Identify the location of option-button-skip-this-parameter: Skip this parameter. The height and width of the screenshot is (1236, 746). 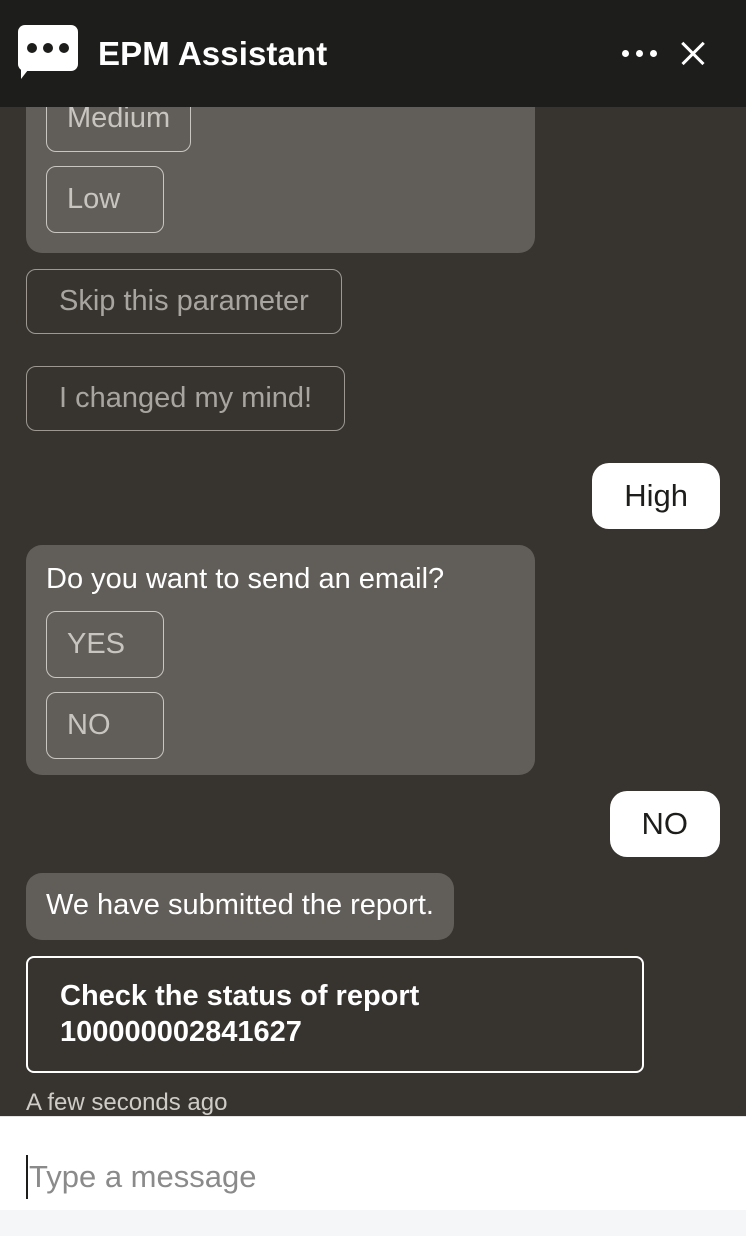
(184, 301).